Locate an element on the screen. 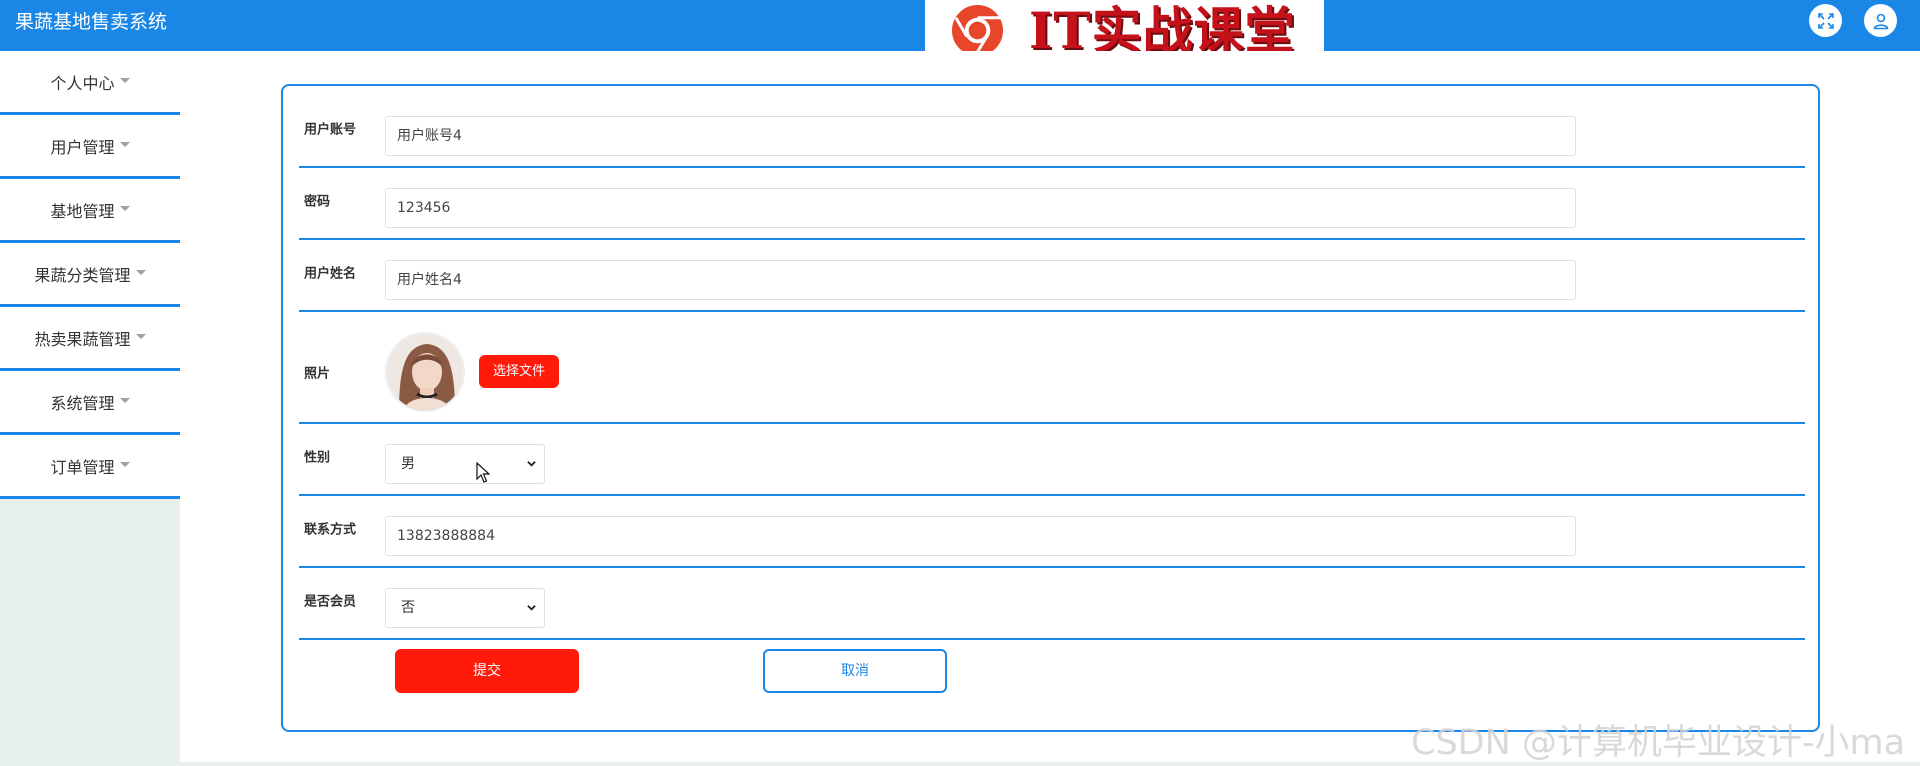  member-selected-value: 否 is located at coordinates (408, 608).